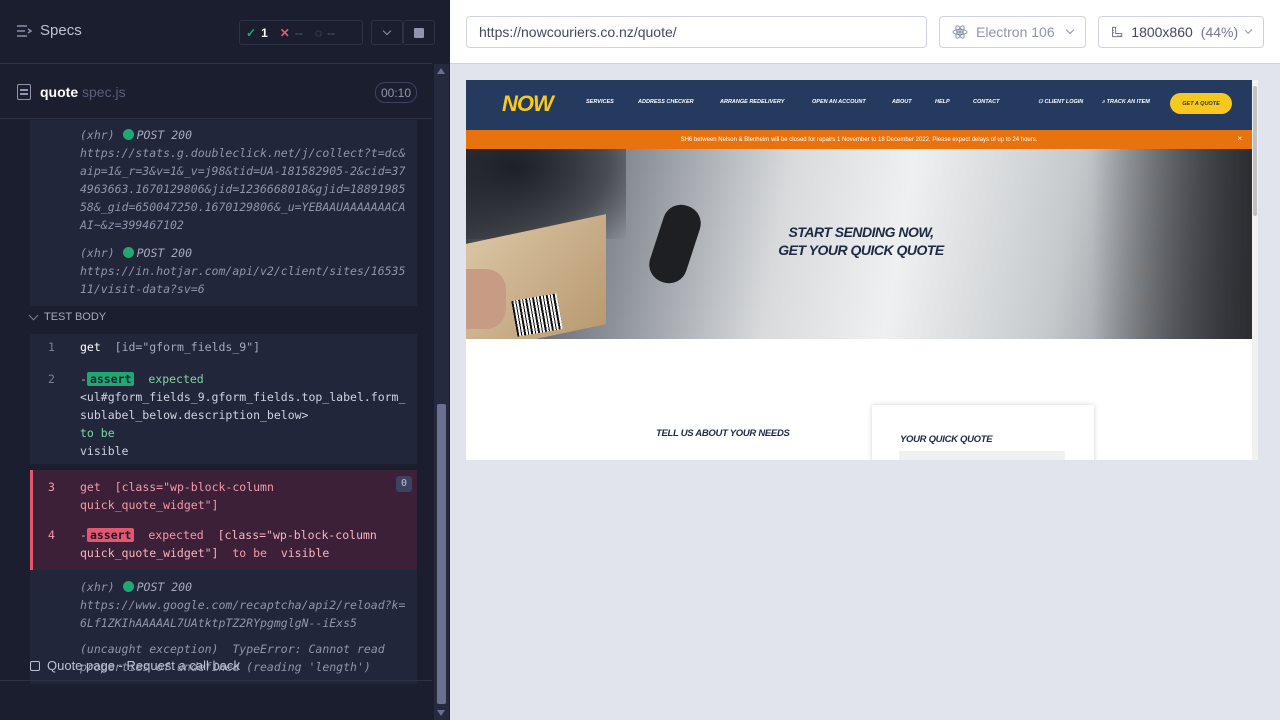 This screenshot has height=720, width=1280. What do you see at coordinates (960, 32) in the screenshot?
I see `electron-icon` at bounding box center [960, 32].